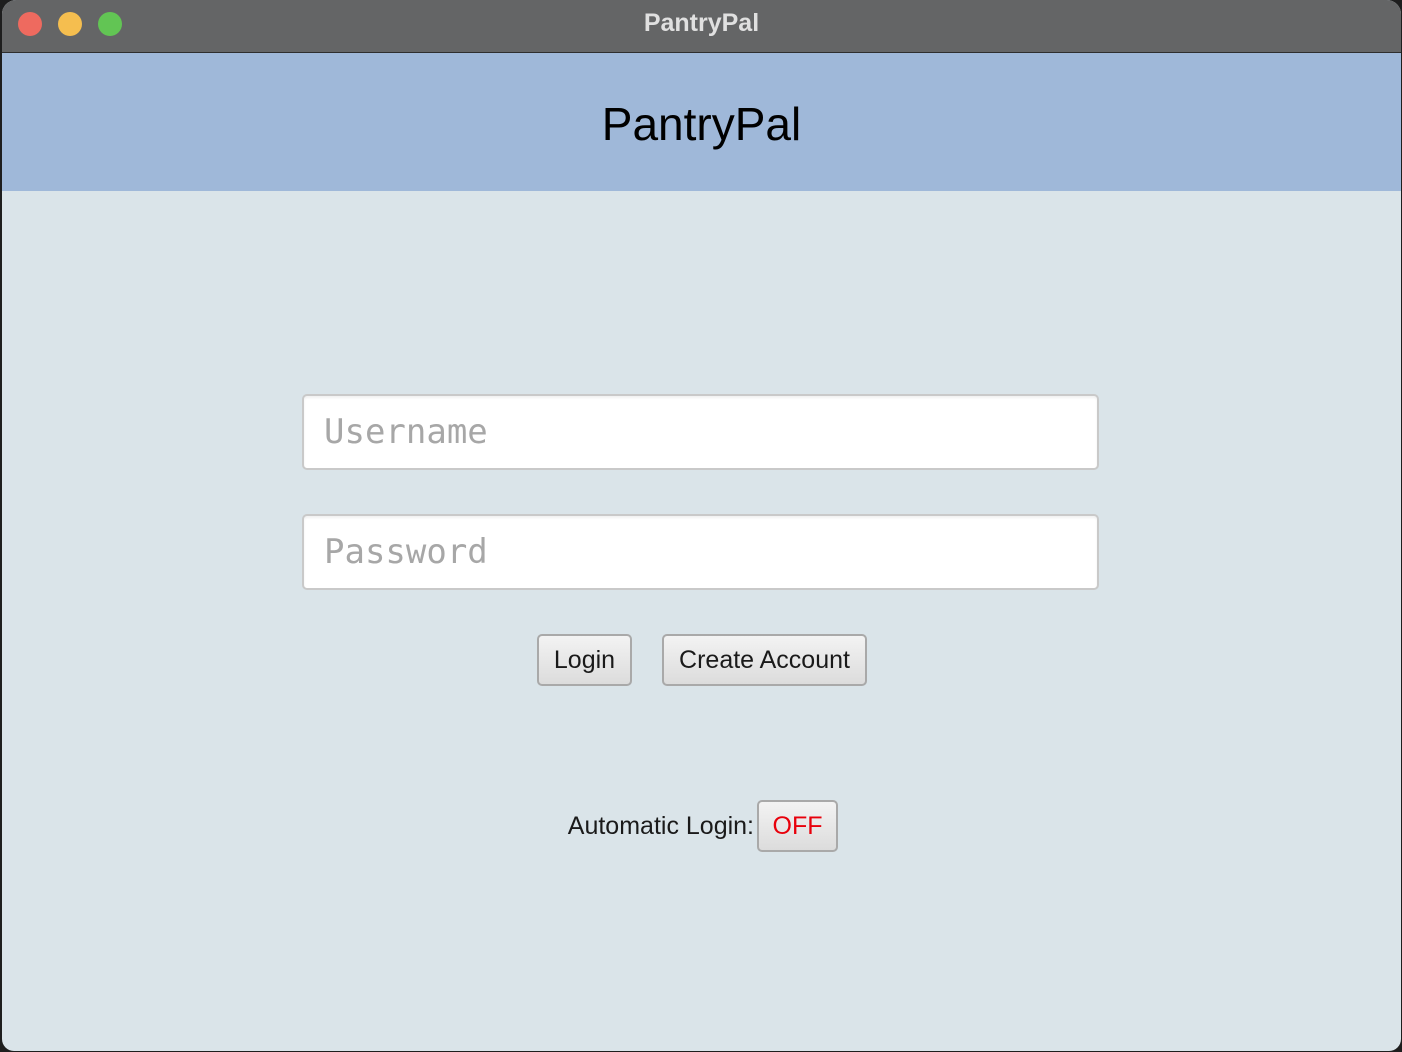 Image resolution: width=1402 pixels, height=1052 pixels. Describe the element at coordinates (700, 432) in the screenshot. I see `username-input` at that location.